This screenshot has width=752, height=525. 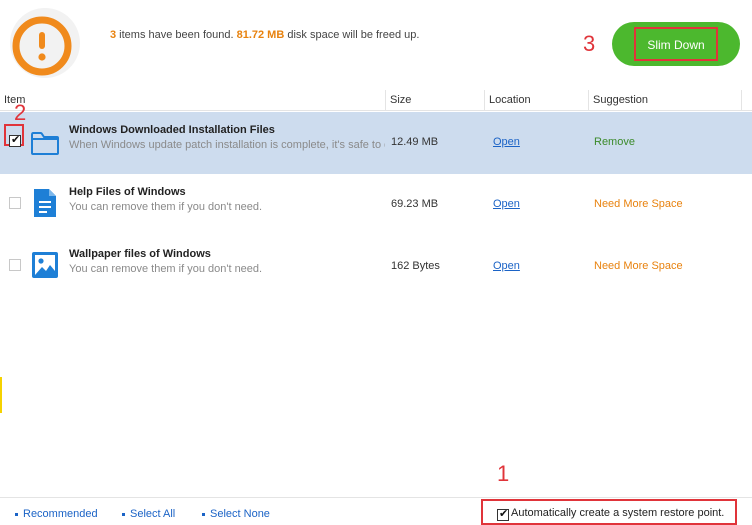 I want to click on row-title: Windows Downloaded Installation Files, so click(x=172, y=130).